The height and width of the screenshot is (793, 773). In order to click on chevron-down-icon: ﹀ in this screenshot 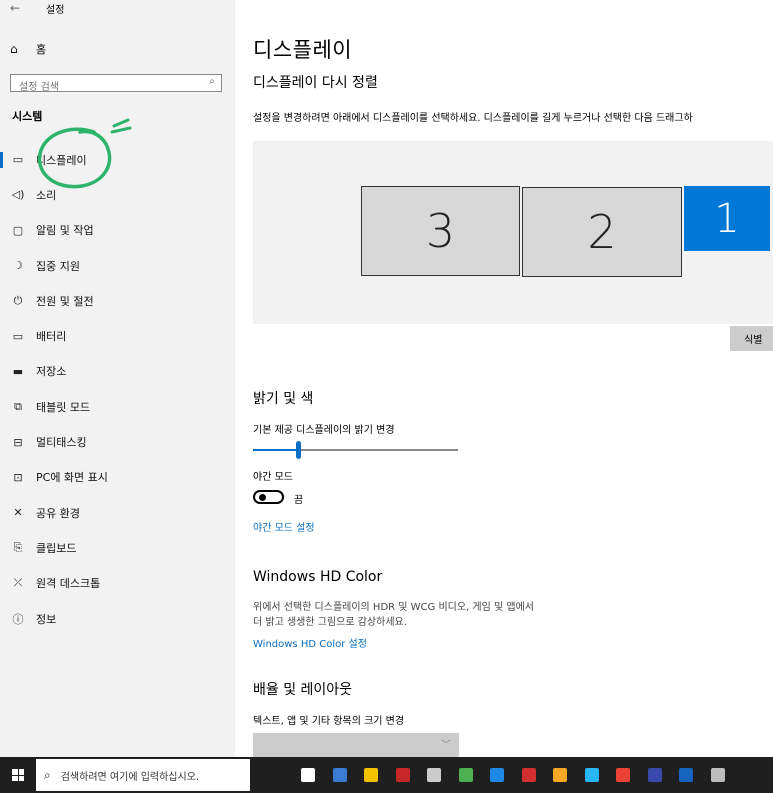, I will do `click(446, 745)`.